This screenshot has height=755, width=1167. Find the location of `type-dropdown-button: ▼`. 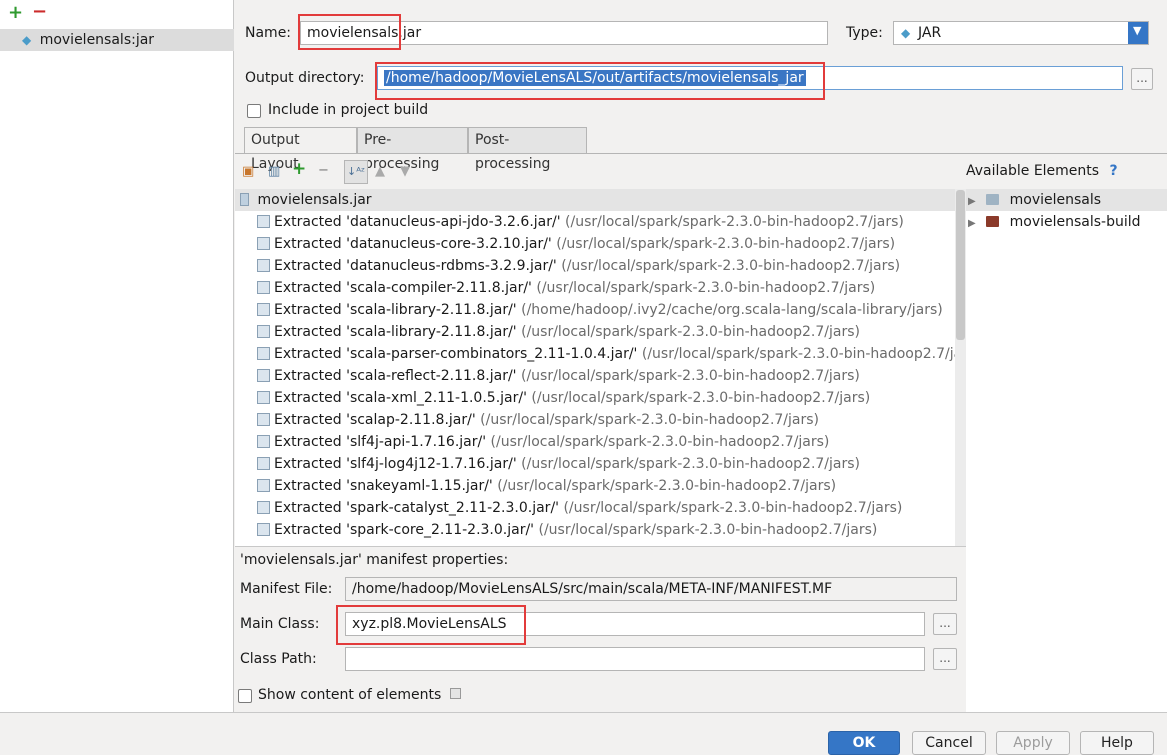

type-dropdown-button: ▼ is located at coordinates (1138, 33).